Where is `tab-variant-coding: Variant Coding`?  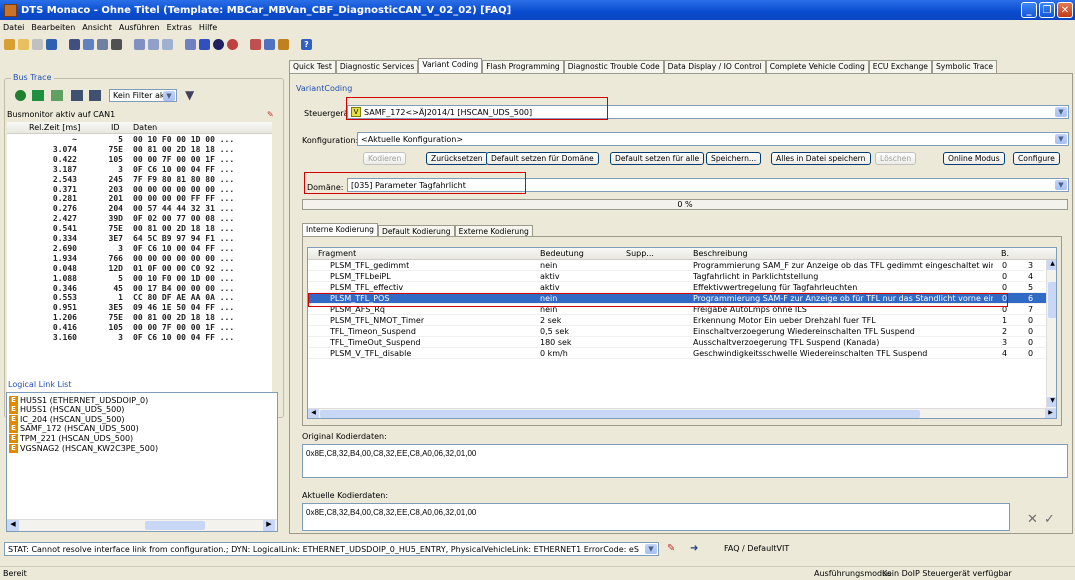 tab-variant-coding: Variant Coding is located at coordinates (450, 66).